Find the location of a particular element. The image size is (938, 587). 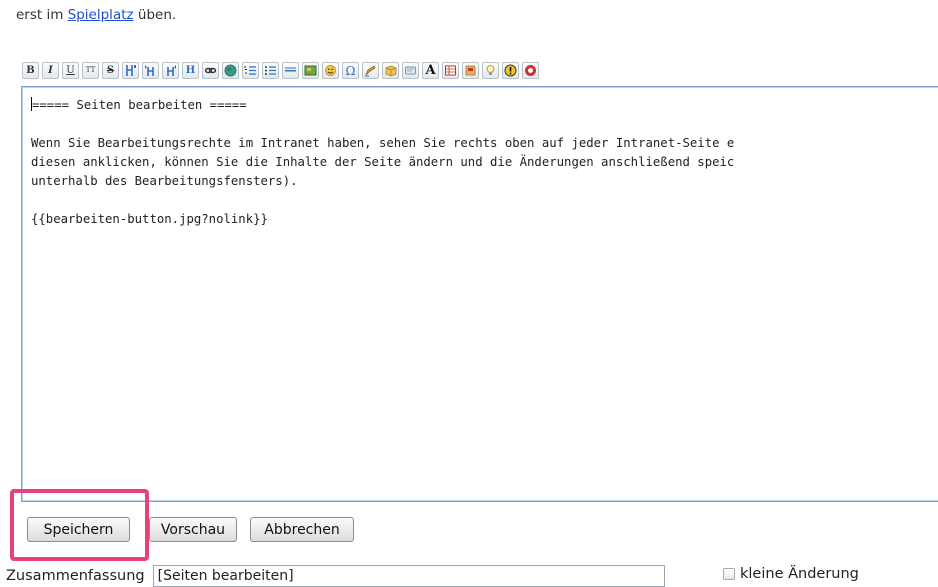

image-icon is located at coordinates (310, 70).